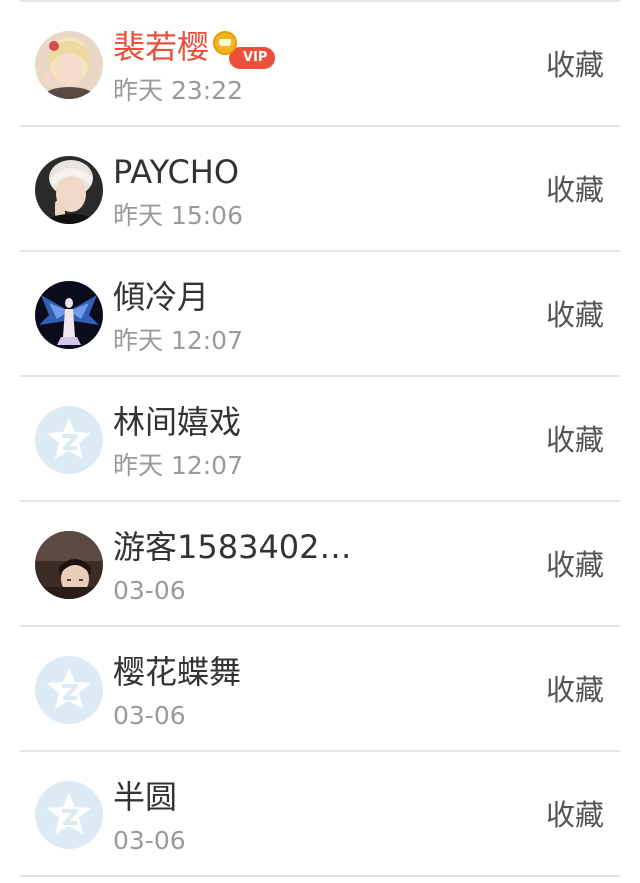  I want to click on contact-name: 裴若樱 VIP, so click(194, 48).